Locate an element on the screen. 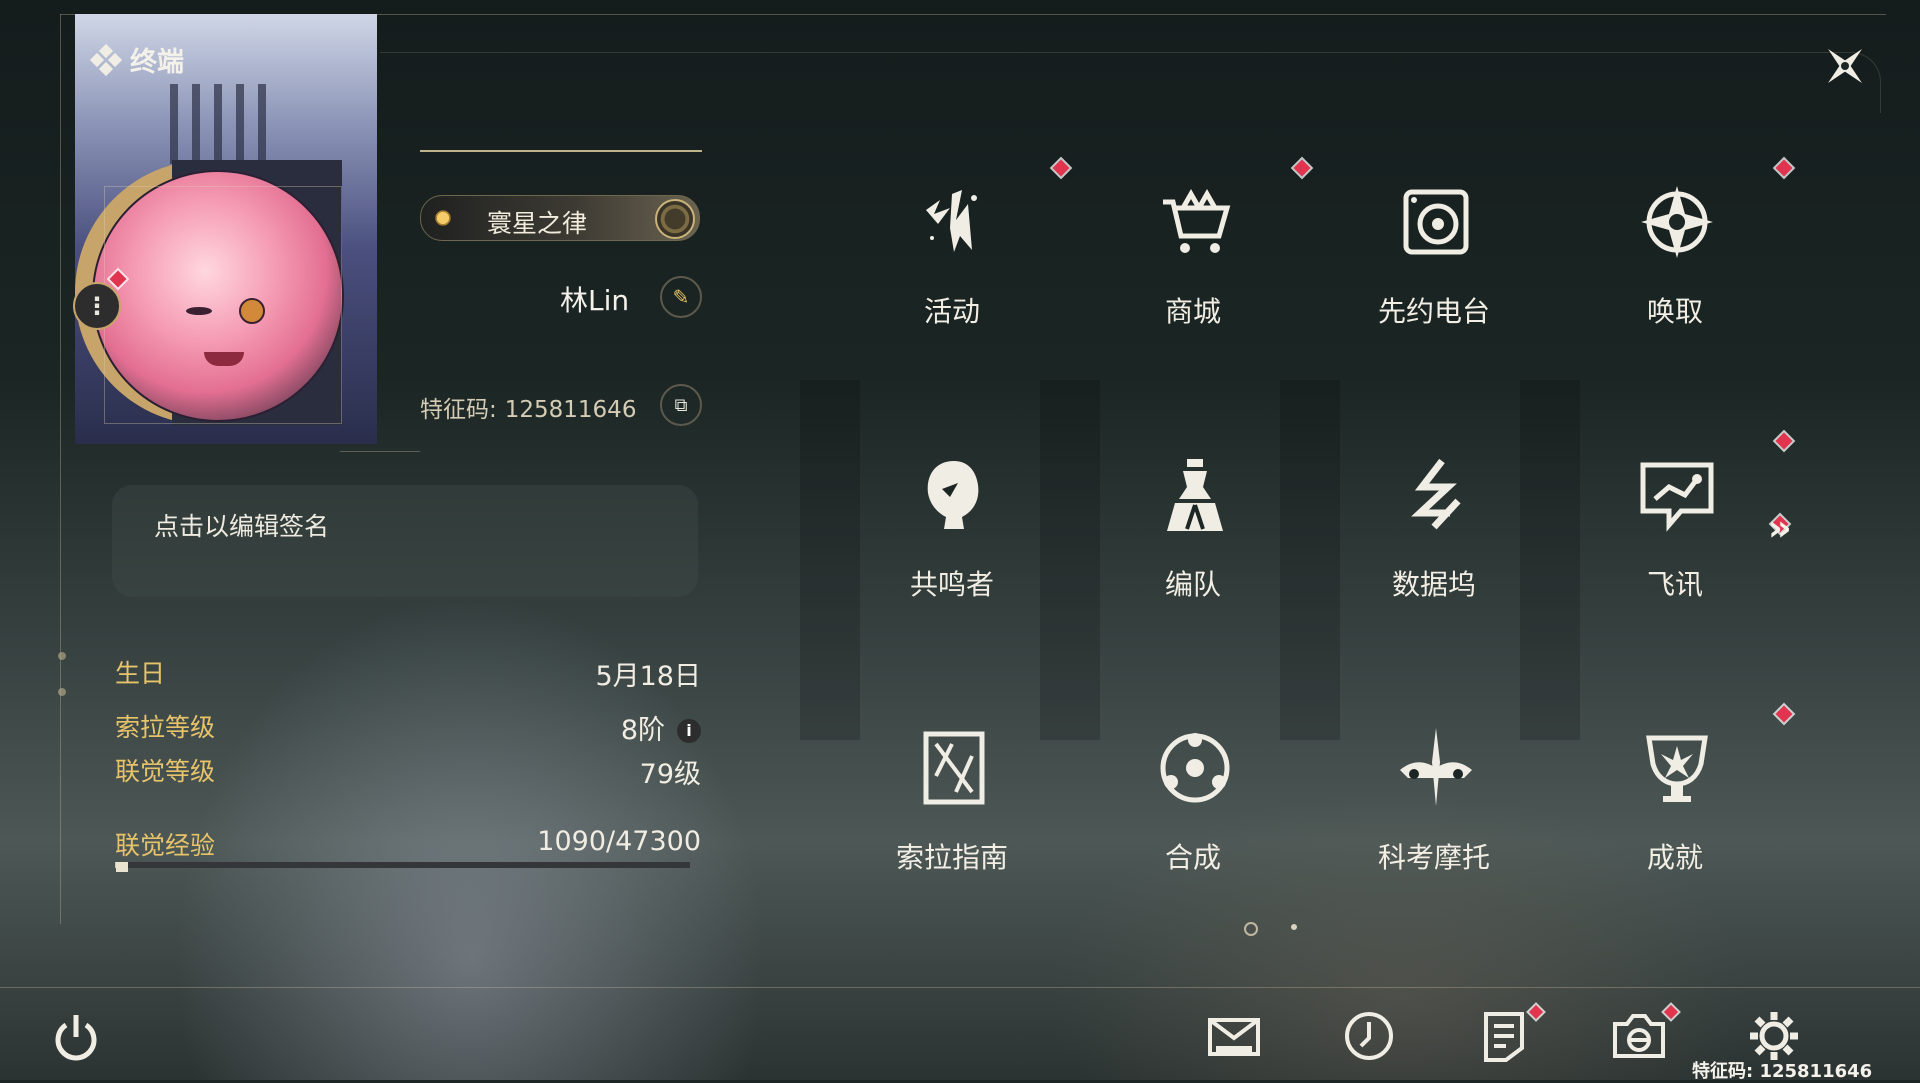  copy-icon: ⧉ is located at coordinates (681, 405).